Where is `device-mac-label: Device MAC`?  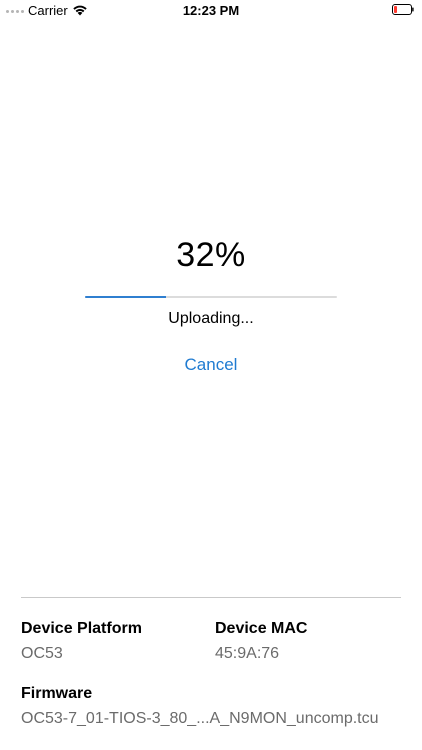 device-mac-label: Device MAC is located at coordinates (261, 628).